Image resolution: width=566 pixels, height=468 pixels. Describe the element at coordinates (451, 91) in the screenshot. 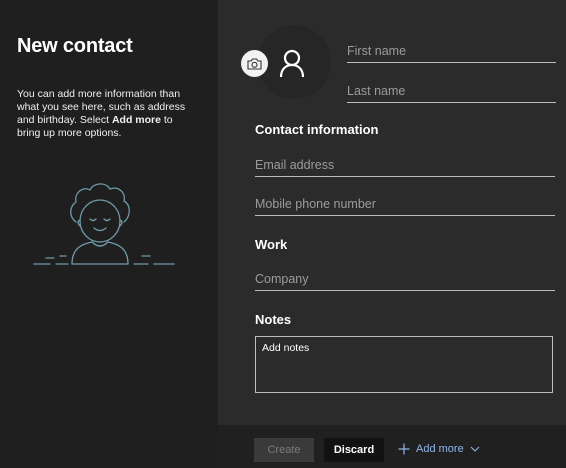

I see `last-name-field` at that location.